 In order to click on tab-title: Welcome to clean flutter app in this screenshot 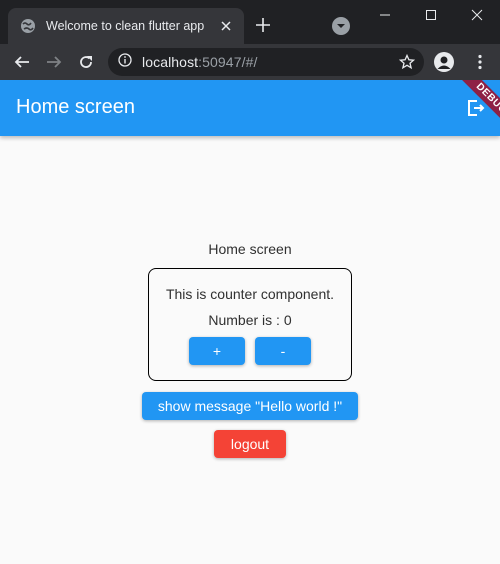, I will do `click(125, 26)`.